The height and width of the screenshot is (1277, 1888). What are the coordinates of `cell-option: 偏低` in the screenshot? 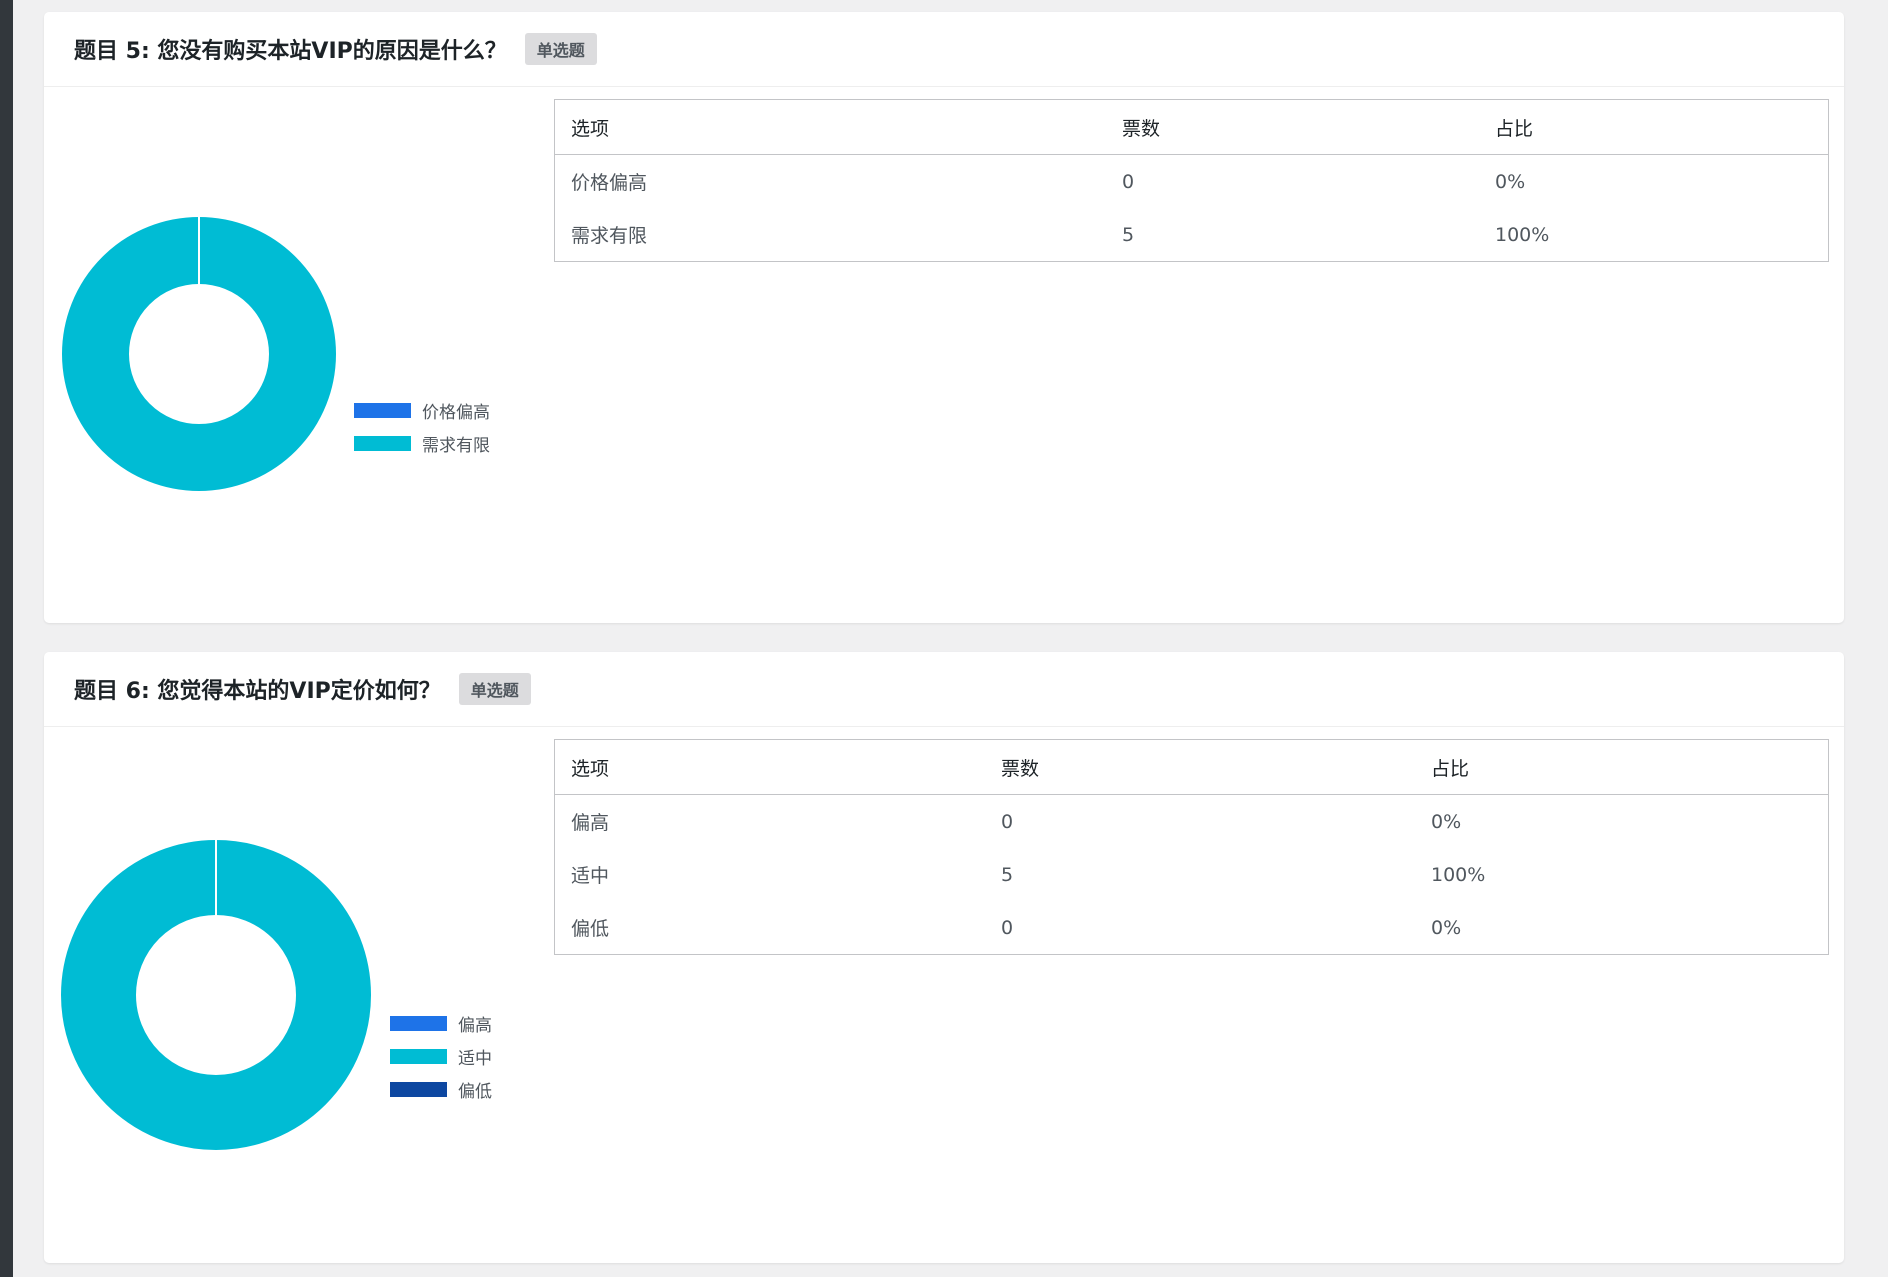 It's located at (590, 929).